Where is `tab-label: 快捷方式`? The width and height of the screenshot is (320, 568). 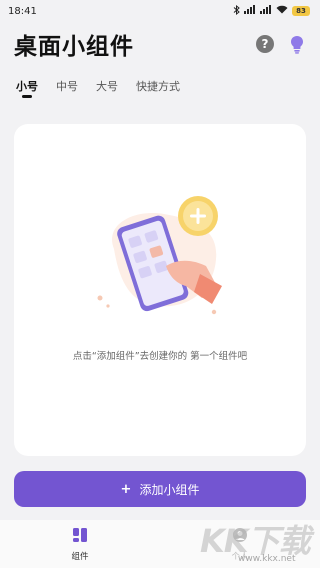 tab-label: 快捷方式 is located at coordinates (158, 86).